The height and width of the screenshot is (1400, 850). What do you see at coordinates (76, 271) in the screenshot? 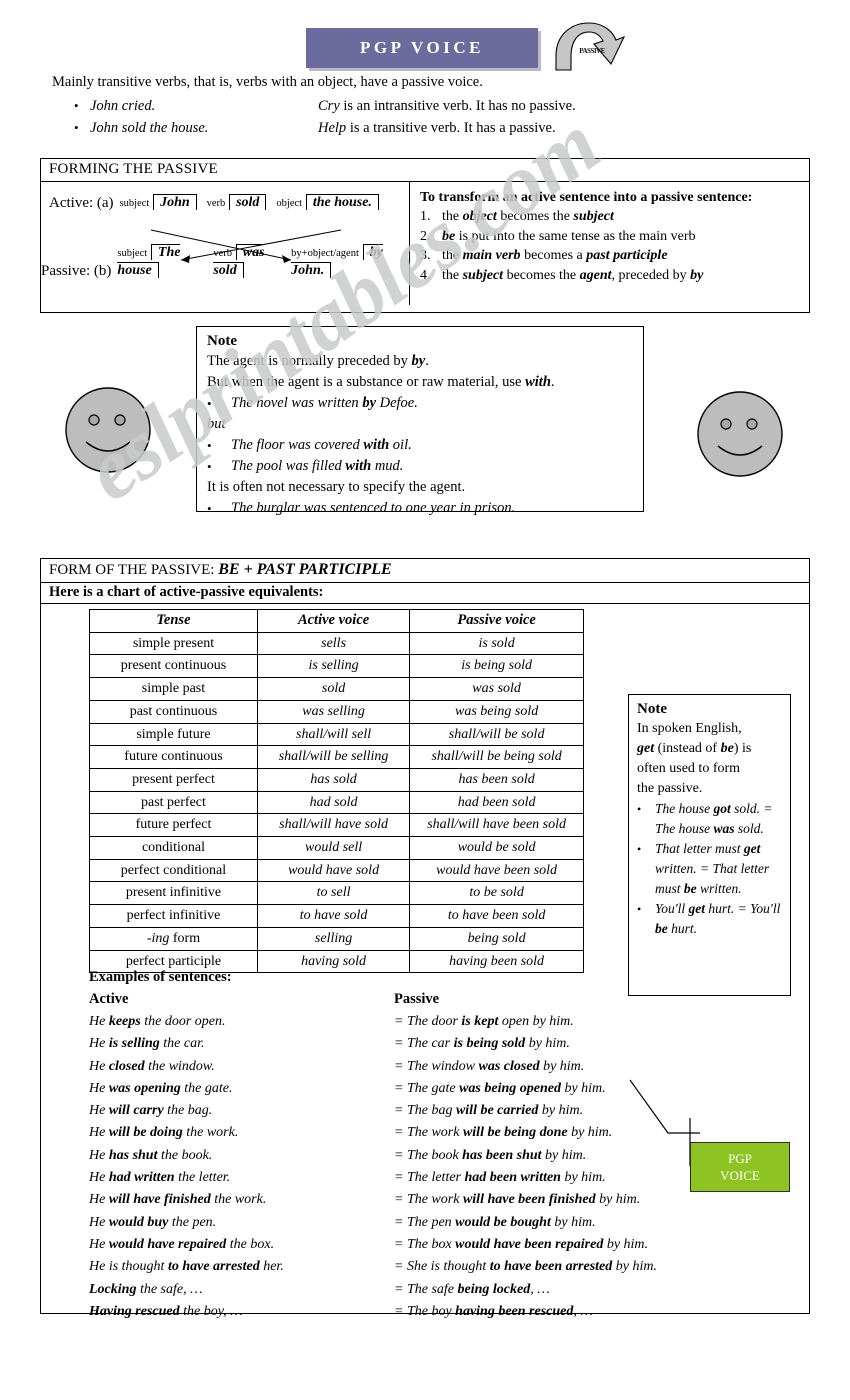
I see `passive-label: Passive: (b)` at bounding box center [76, 271].